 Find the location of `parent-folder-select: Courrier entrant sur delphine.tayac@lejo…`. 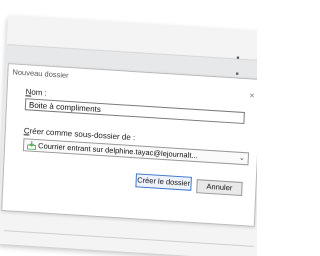

parent-folder-select: Courrier entrant sur delphine.tayac@lejo… is located at coordinates (136, 152).